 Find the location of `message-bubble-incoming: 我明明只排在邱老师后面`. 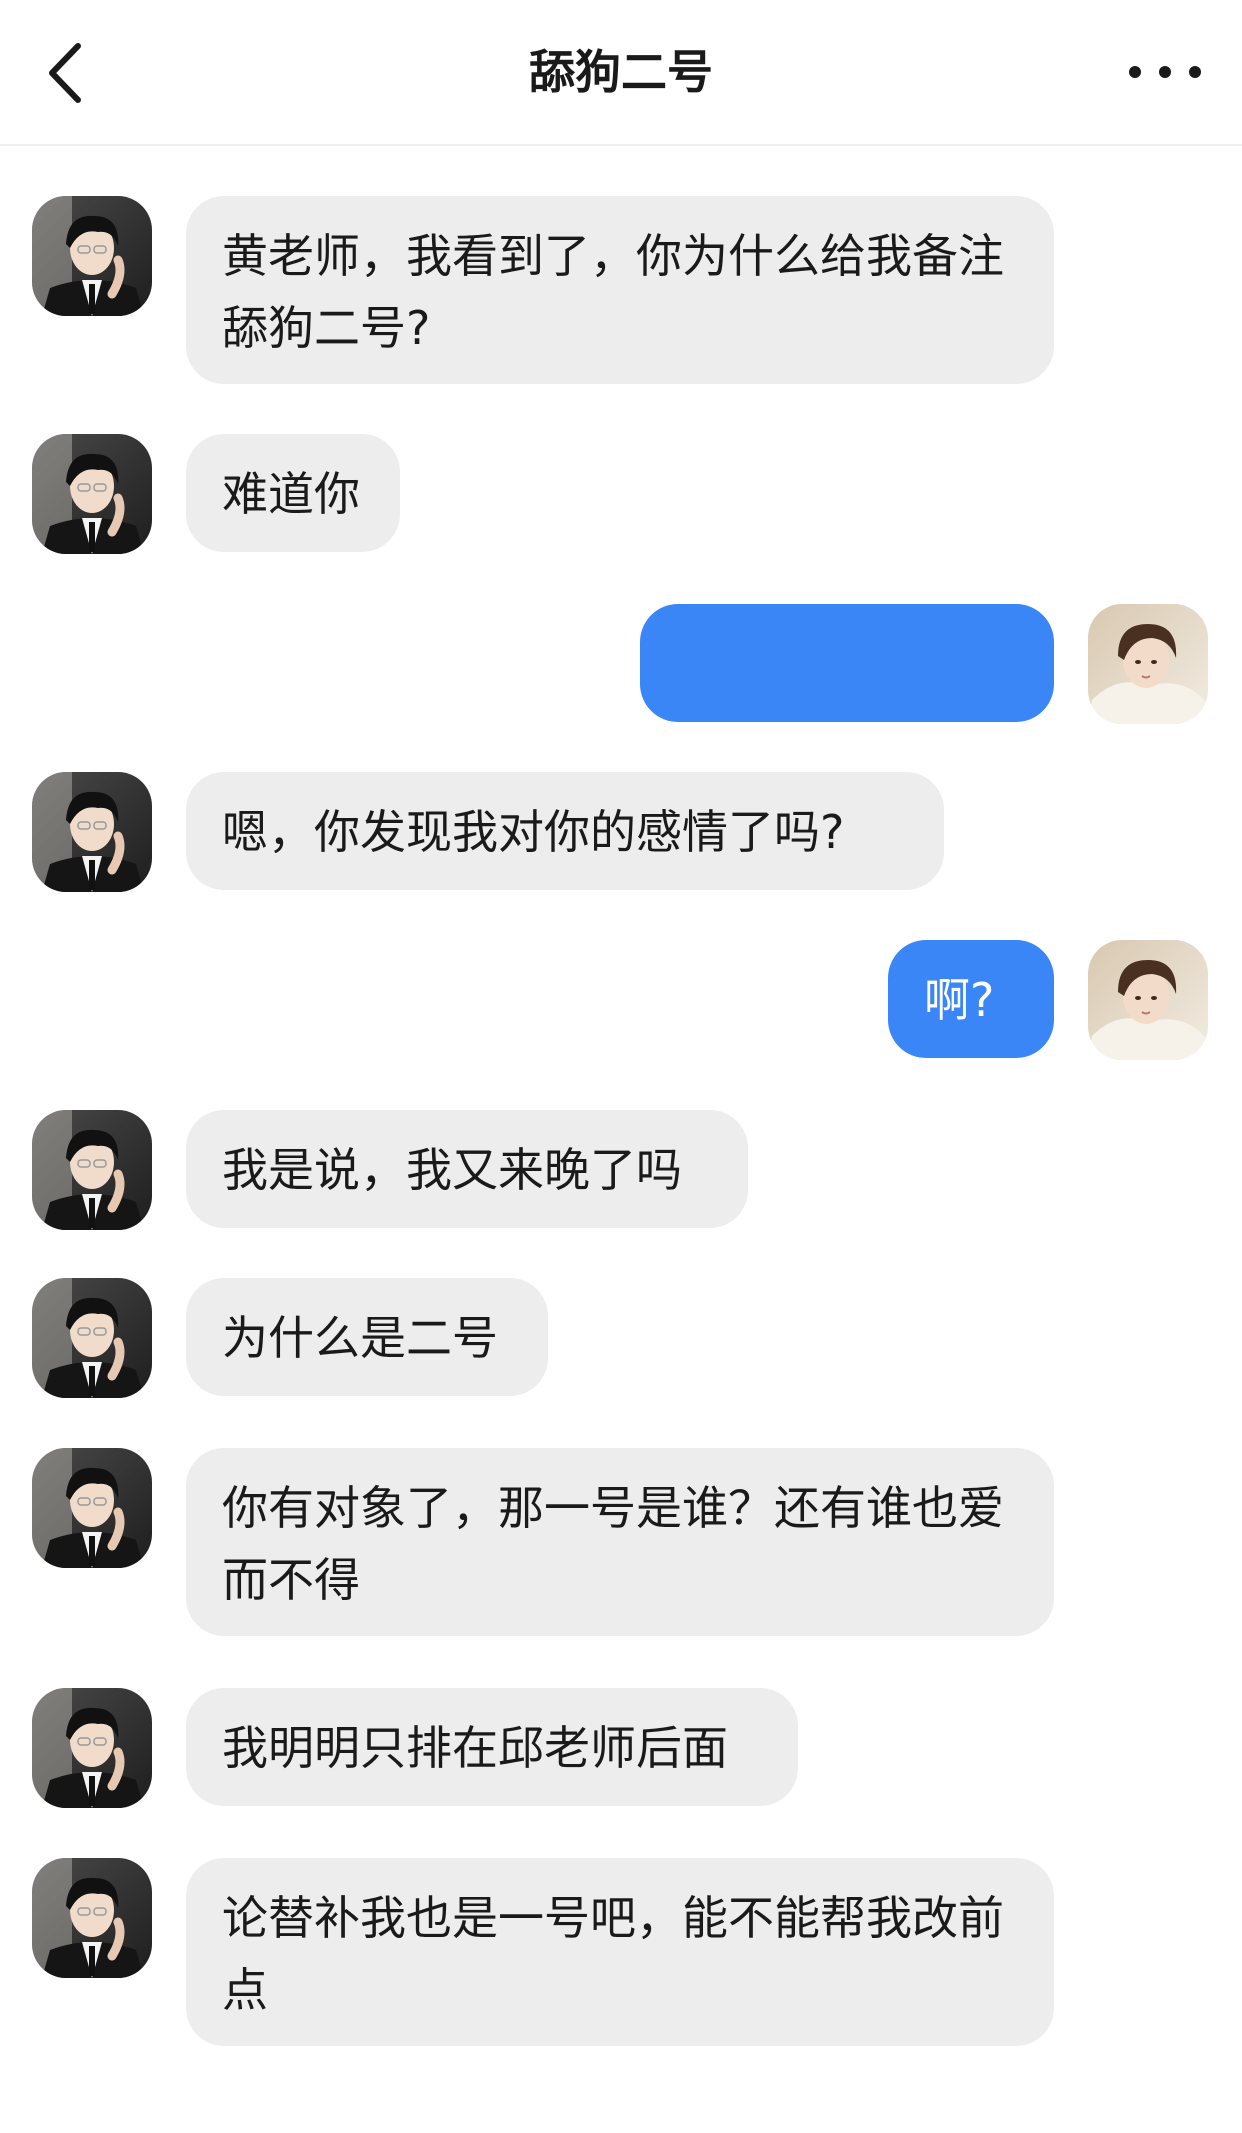

message-bubble-incoming: 我明明只排在邱老师后面 is located at coordinates (492, 1747).